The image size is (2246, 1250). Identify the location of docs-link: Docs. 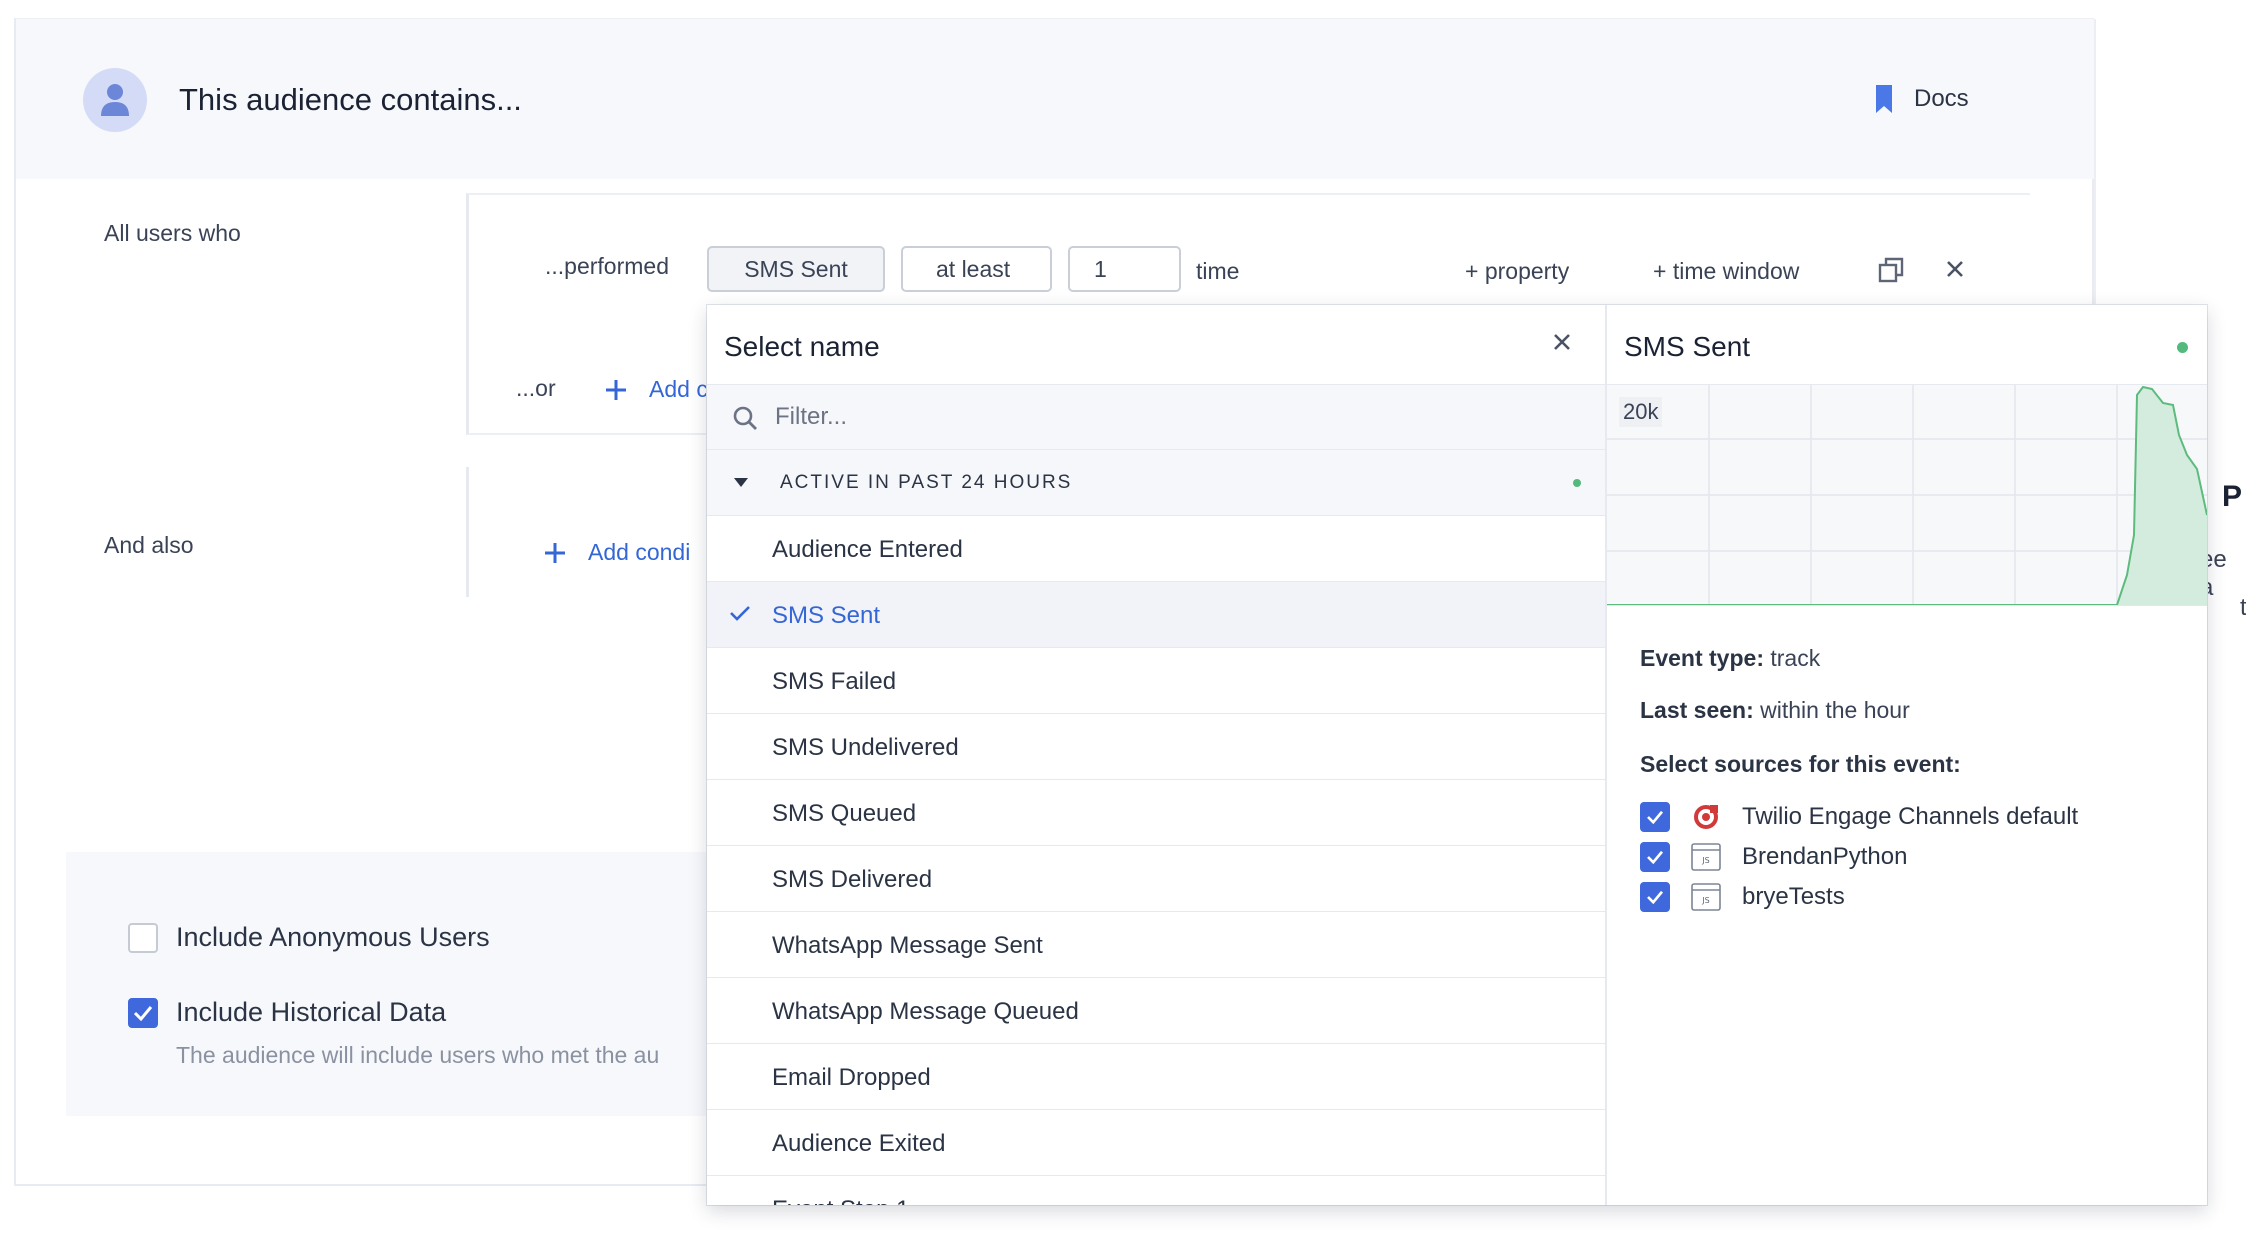
(1922, 99).